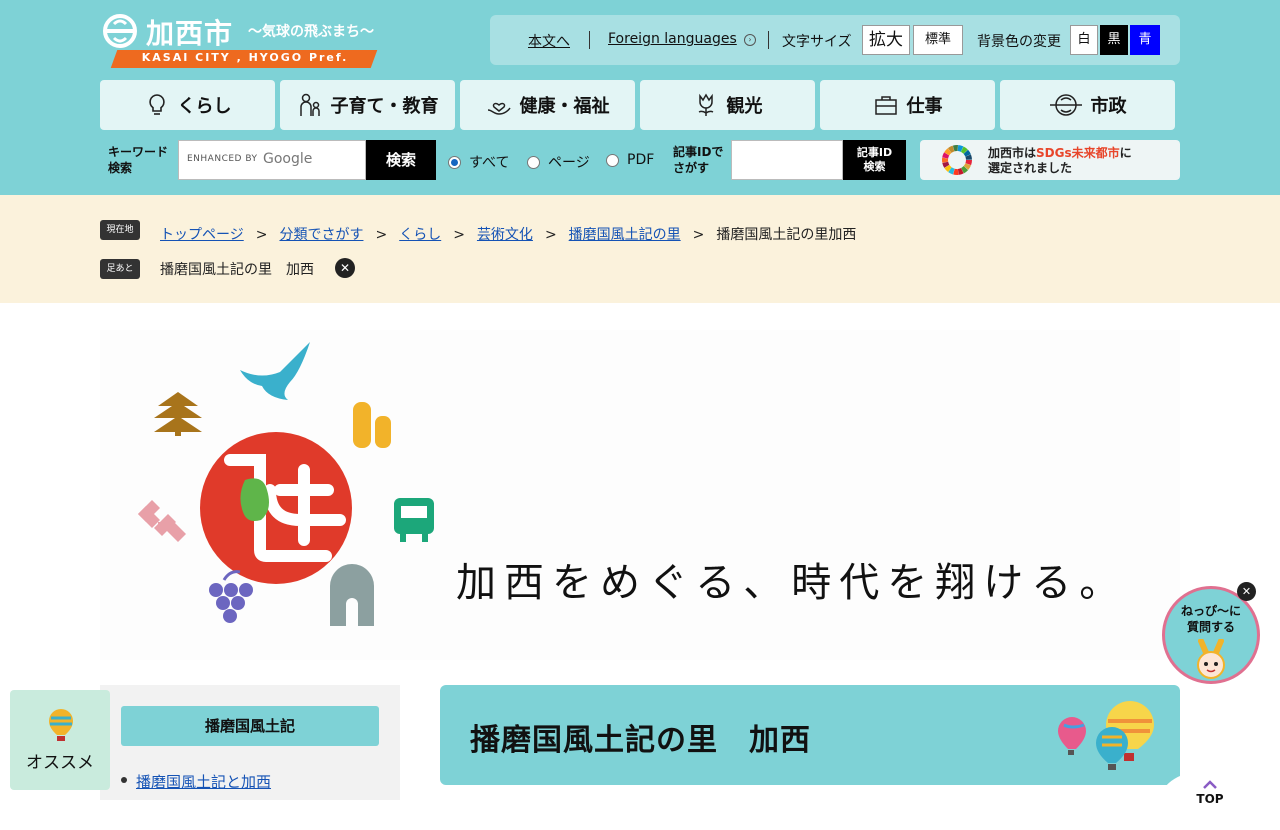 Image resolution: width=1280 pixels, height=830 pixels. Describe the element at coordinates (204, 106) in the screenshot. I see `nav-label: くらし` at that location.